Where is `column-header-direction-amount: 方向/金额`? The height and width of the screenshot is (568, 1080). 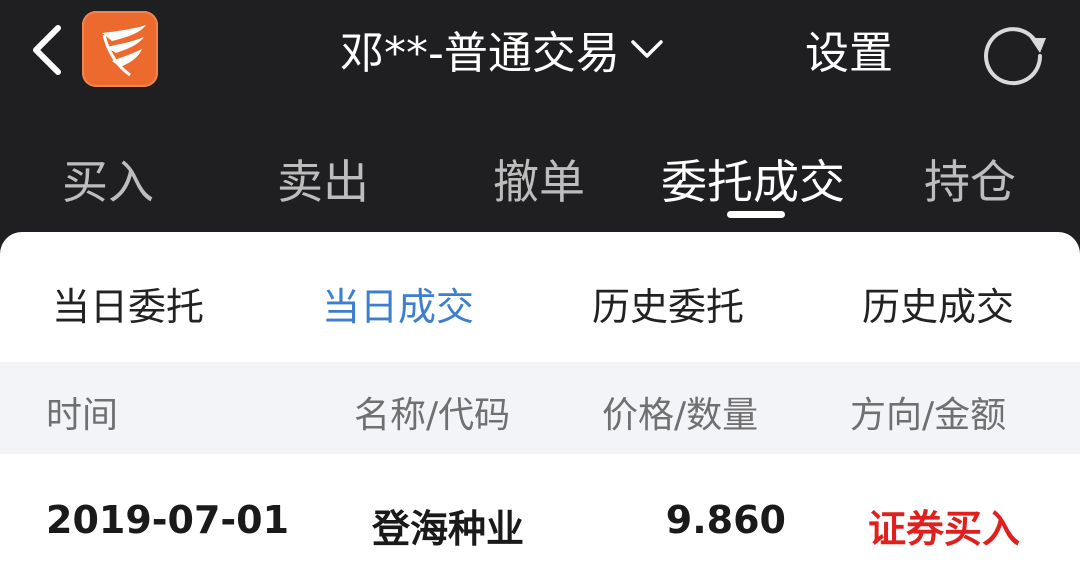
column-header-direction-amount: 方向/金额 is located at coordinates (928, 415).